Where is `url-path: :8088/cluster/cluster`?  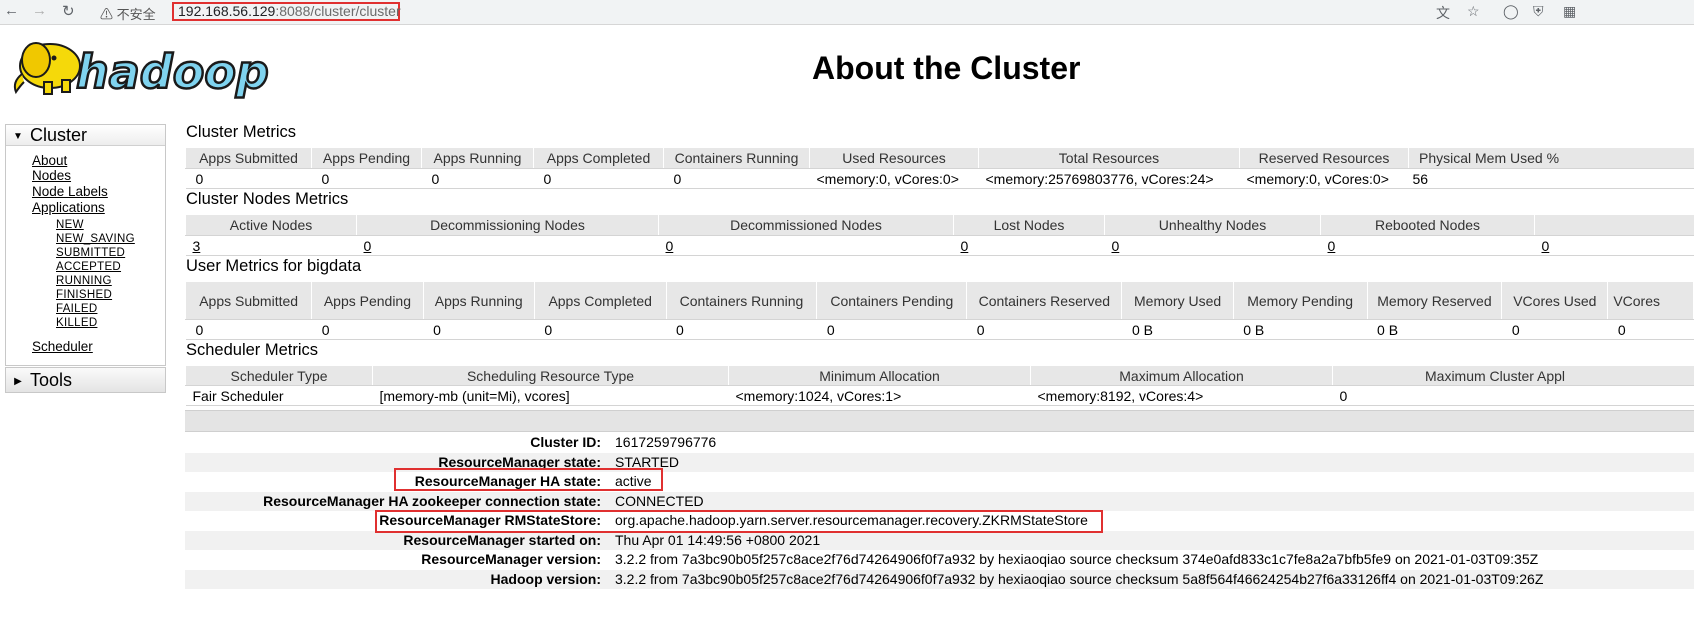
url-path: :8088/cluster/cluster is located at coordinates (338, 11).